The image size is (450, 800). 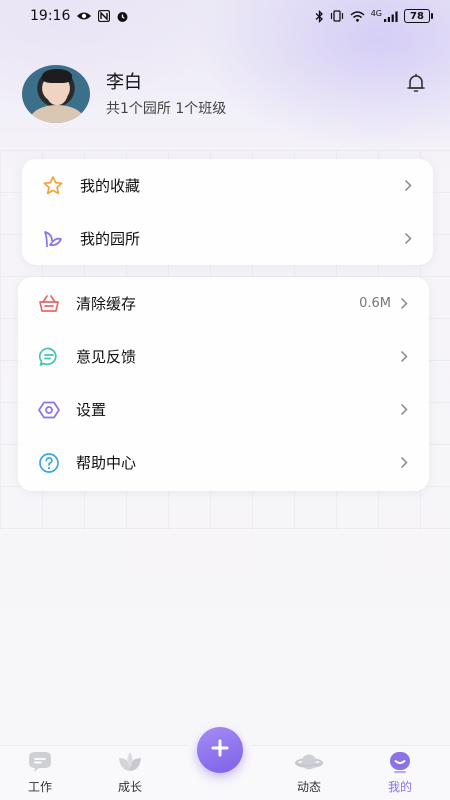 What do you see at coordinates (225, 16) in the screenshot?
I see `status-bar: 19:16 4G 78` at bounding box center [225, 16].